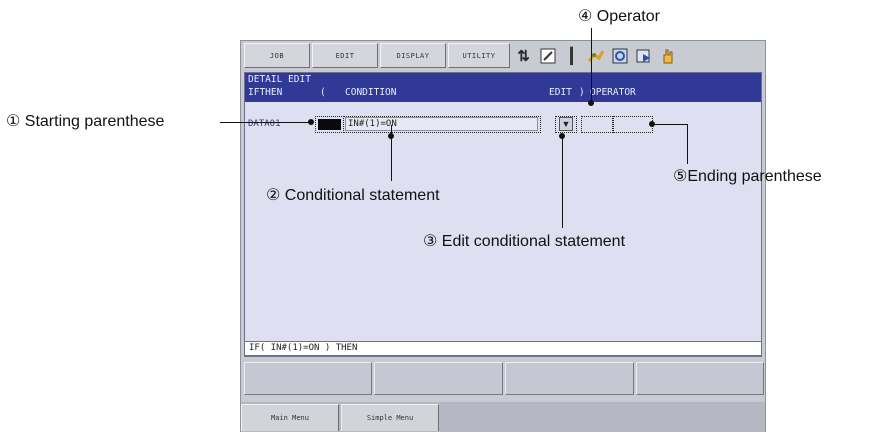 This screenshot has height=432, width=888. Describe the element at coordinates (323, 92) in the screenshot. I see `header-paren: (` at that location.